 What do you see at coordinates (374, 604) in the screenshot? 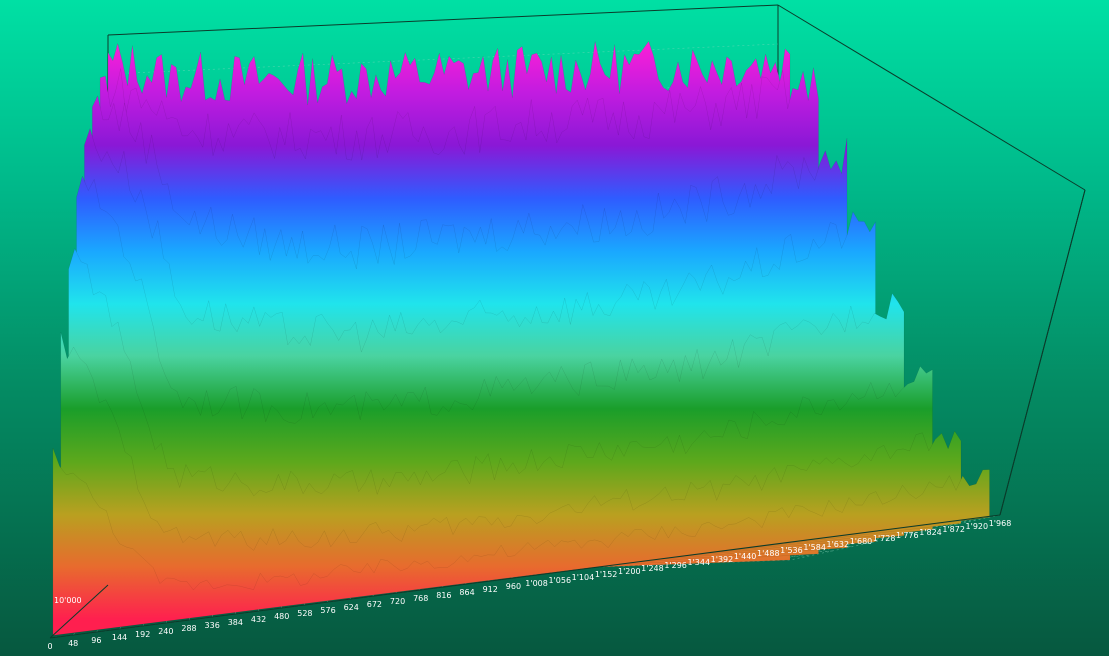
I see `x-tick-label: 672` at bounding box center [374, 604].